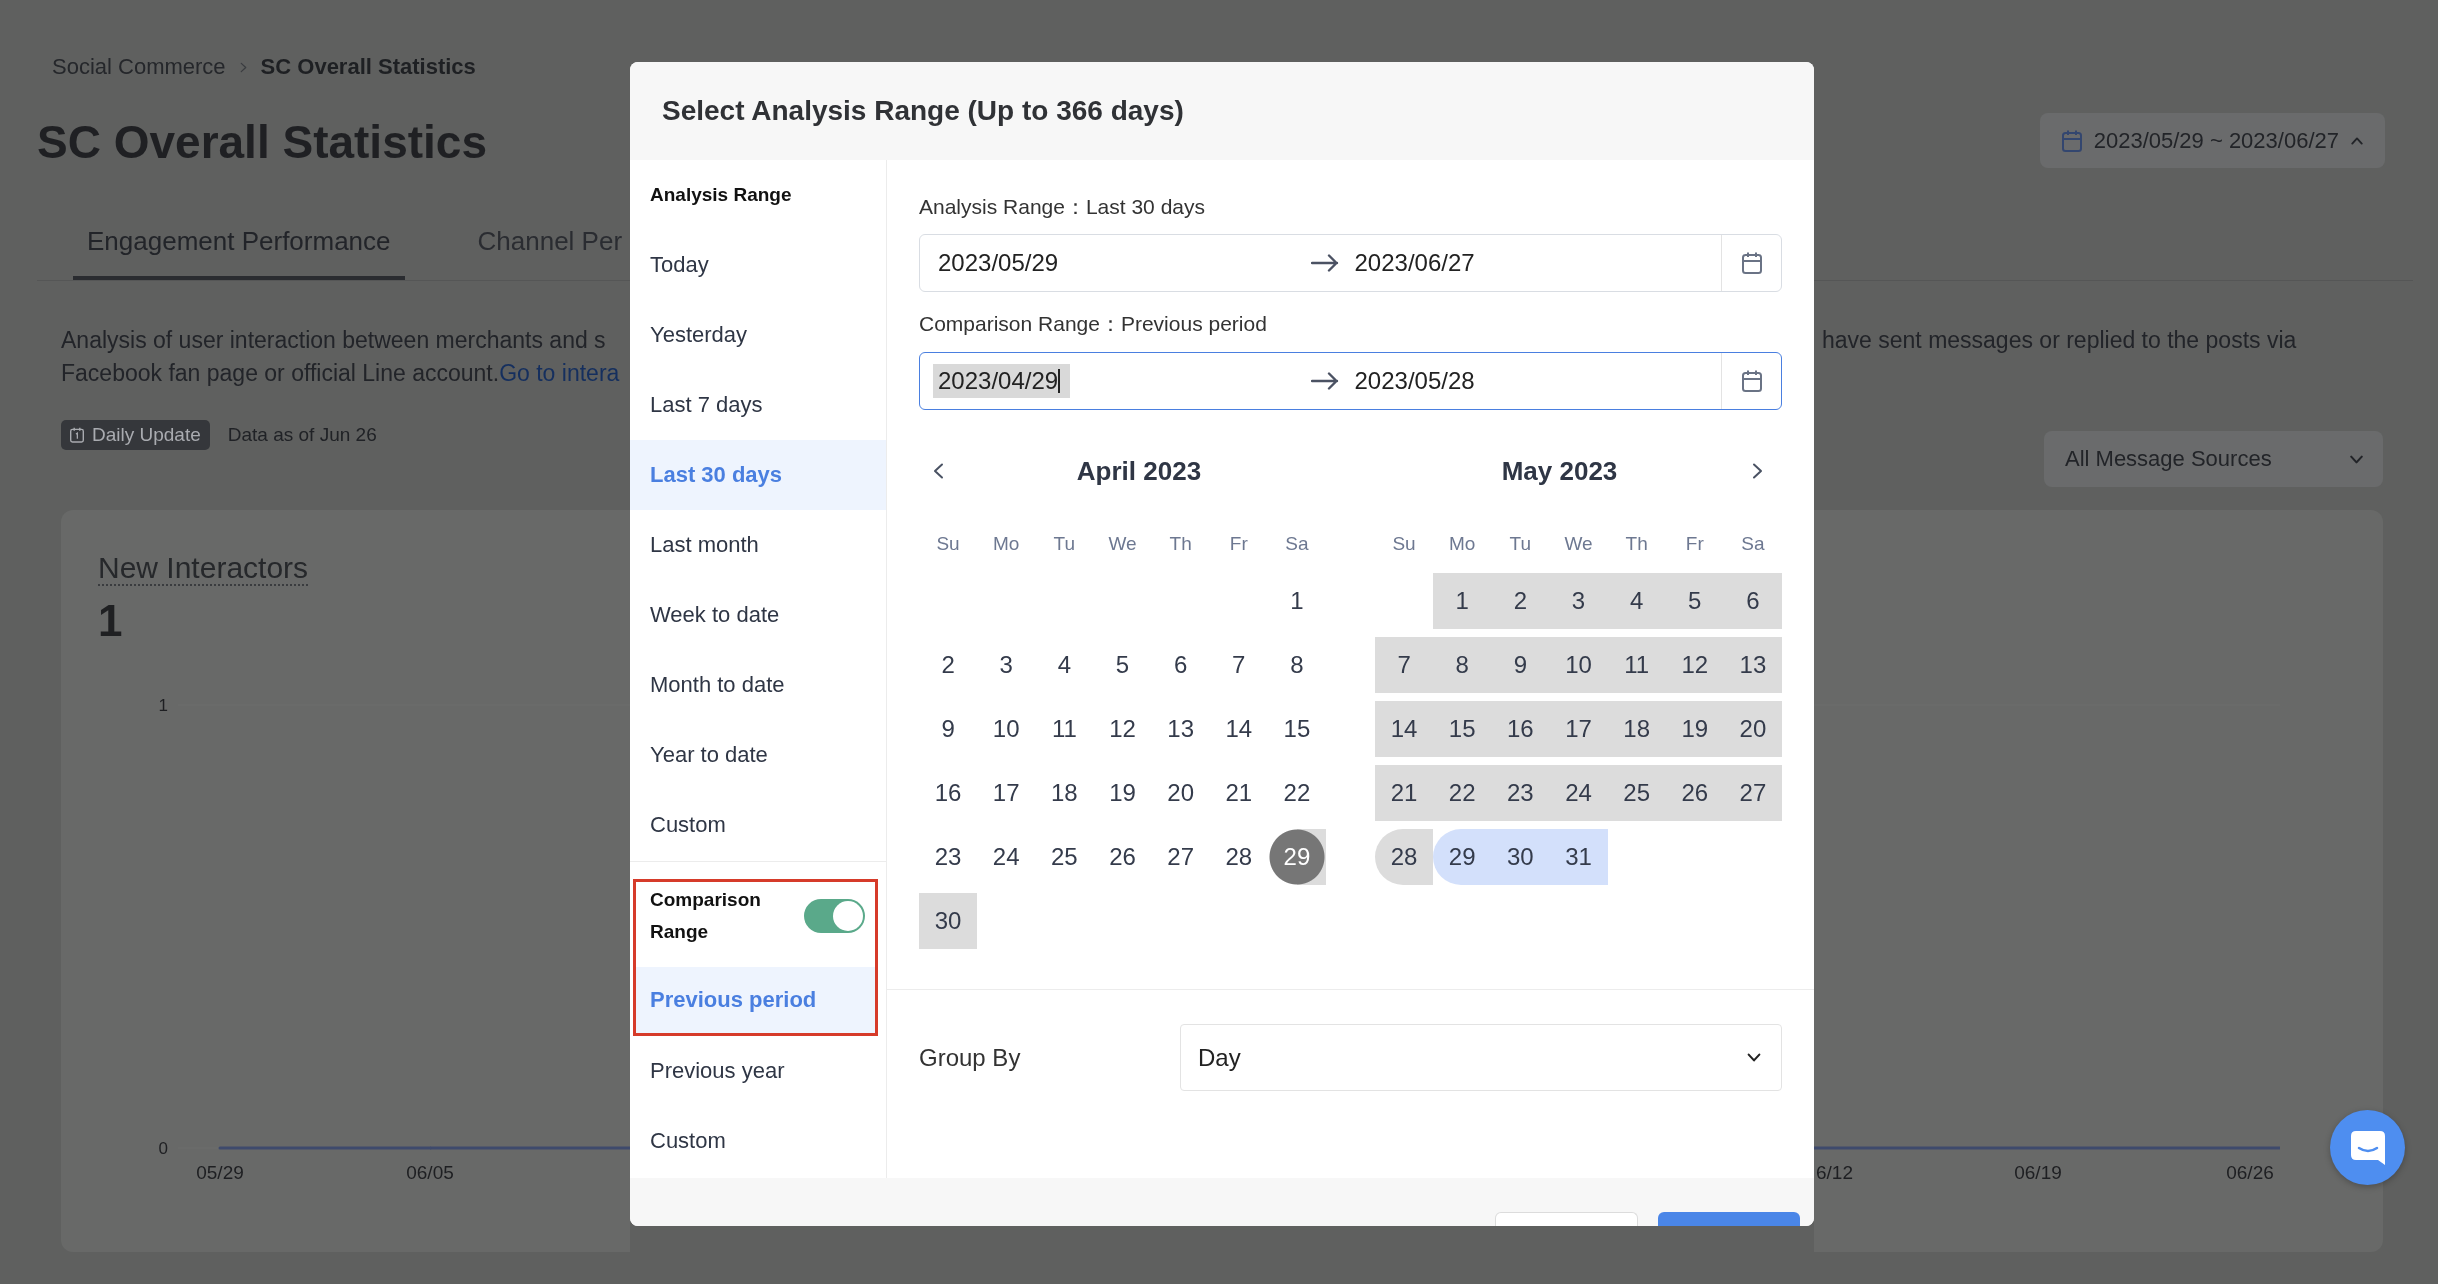  I want to click on page-title: SC Overall Statistics, so click(262, 142).